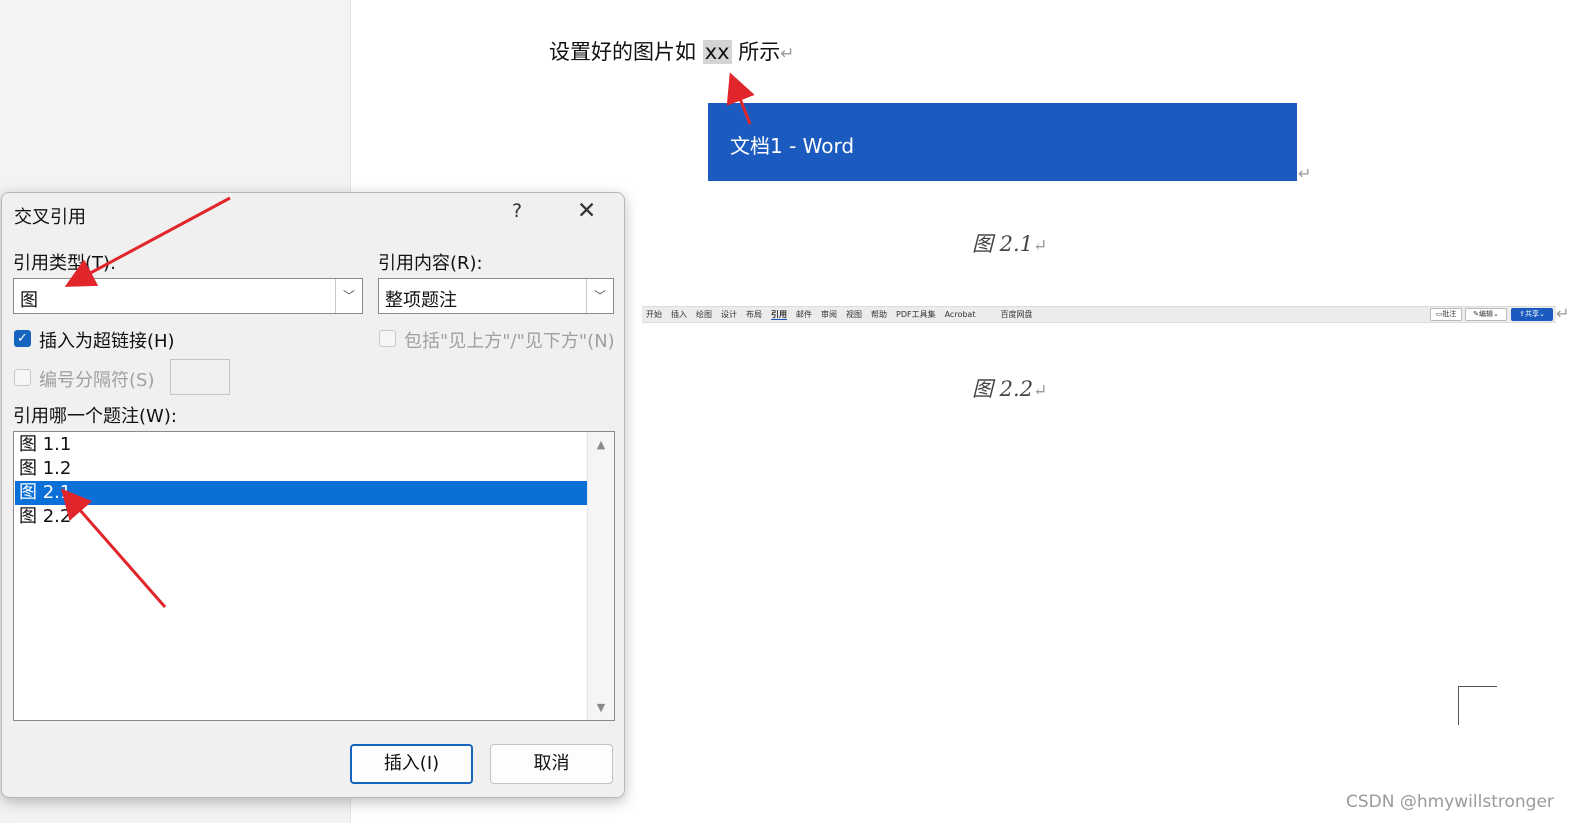 The image size is (1570, 823). I want to click on separator-checkbox, so click(22, 377).